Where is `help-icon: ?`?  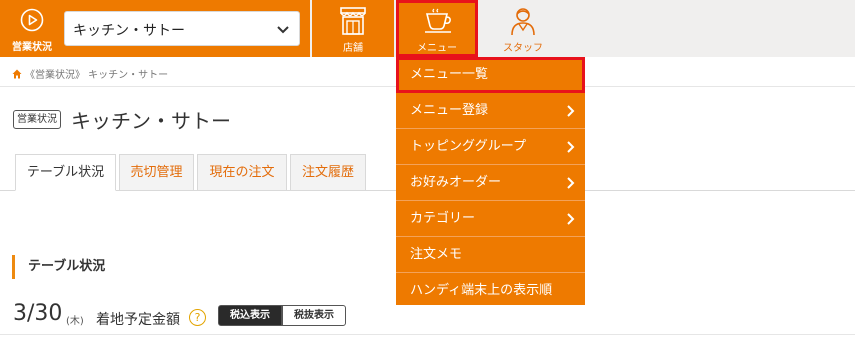
help-icon: ? is located at coordinates (197, 317).